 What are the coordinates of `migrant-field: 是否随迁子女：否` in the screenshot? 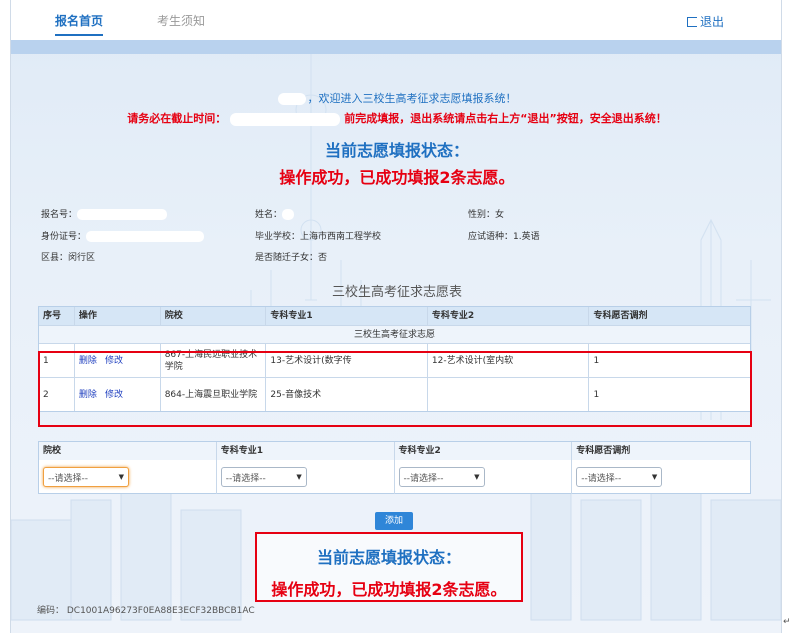 It's located at (291, 256).